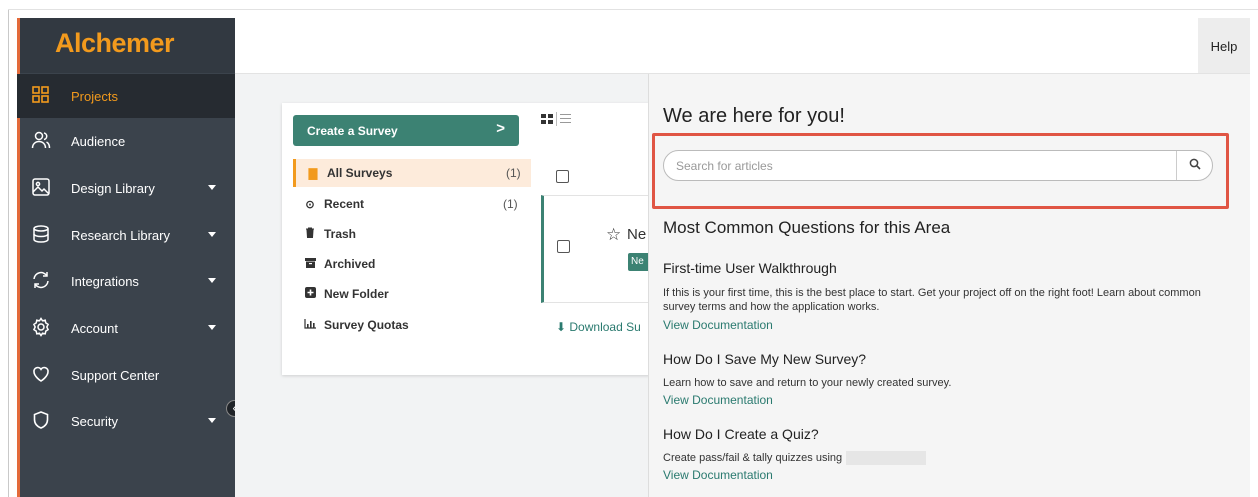  What do you see at coordinates (105, 281) in the screenshot?
I see `sidebar-item-label: Integrations` at bounding box center [105, 281].